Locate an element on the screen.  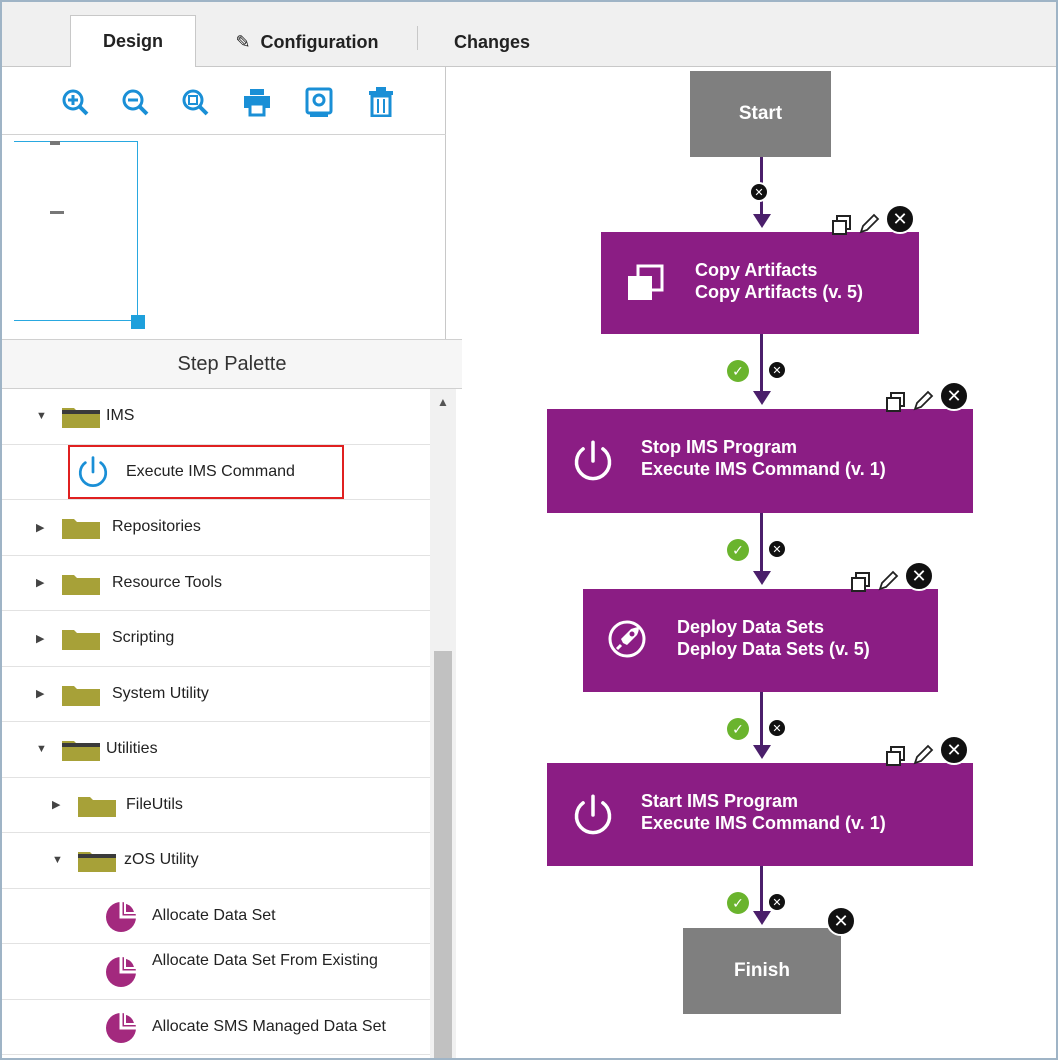
step-name: Stop IMS Program is located at coordinates (719, 447).